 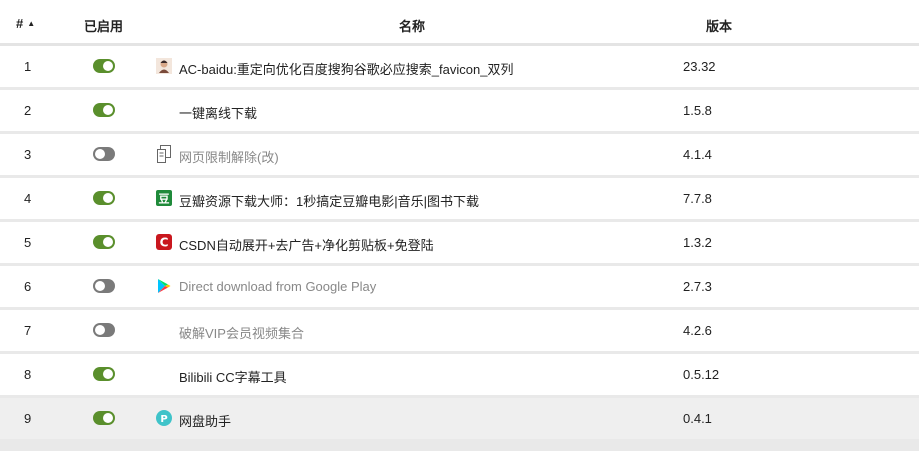 What do you see at coordinates (28, 242) in the screenshot?
I see `row-number: 5` at bounding box center [28, 242].